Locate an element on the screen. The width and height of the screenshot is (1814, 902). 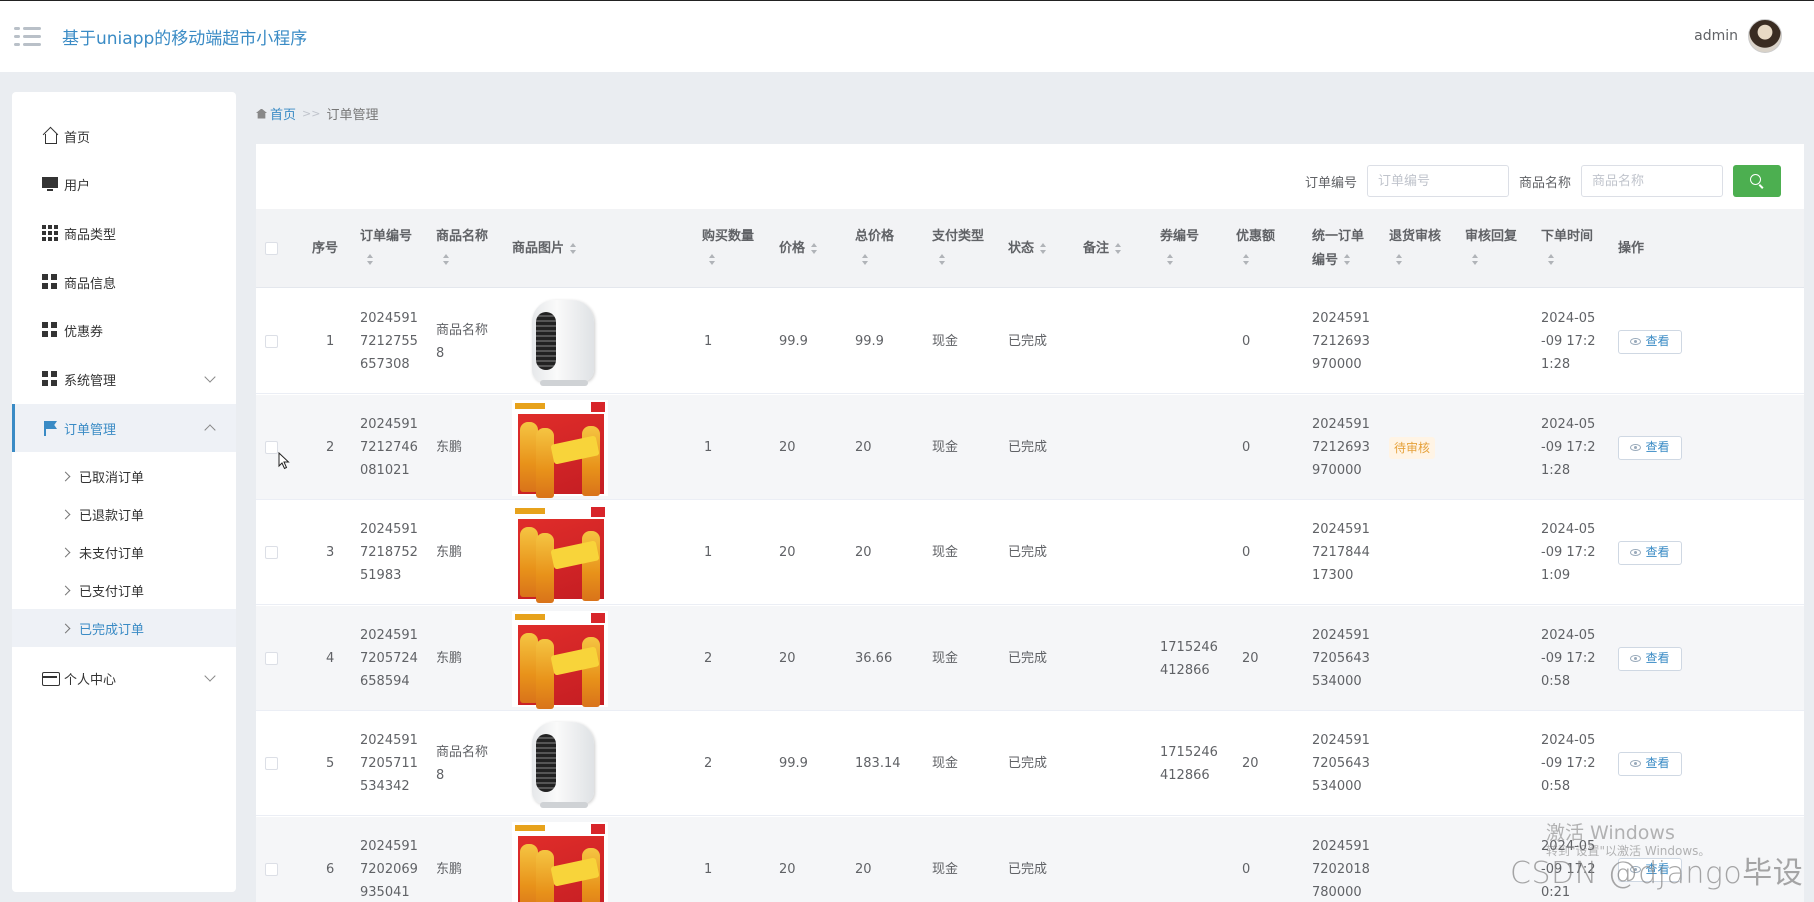
col-price: 价格 is located at coordinates (798, 248).